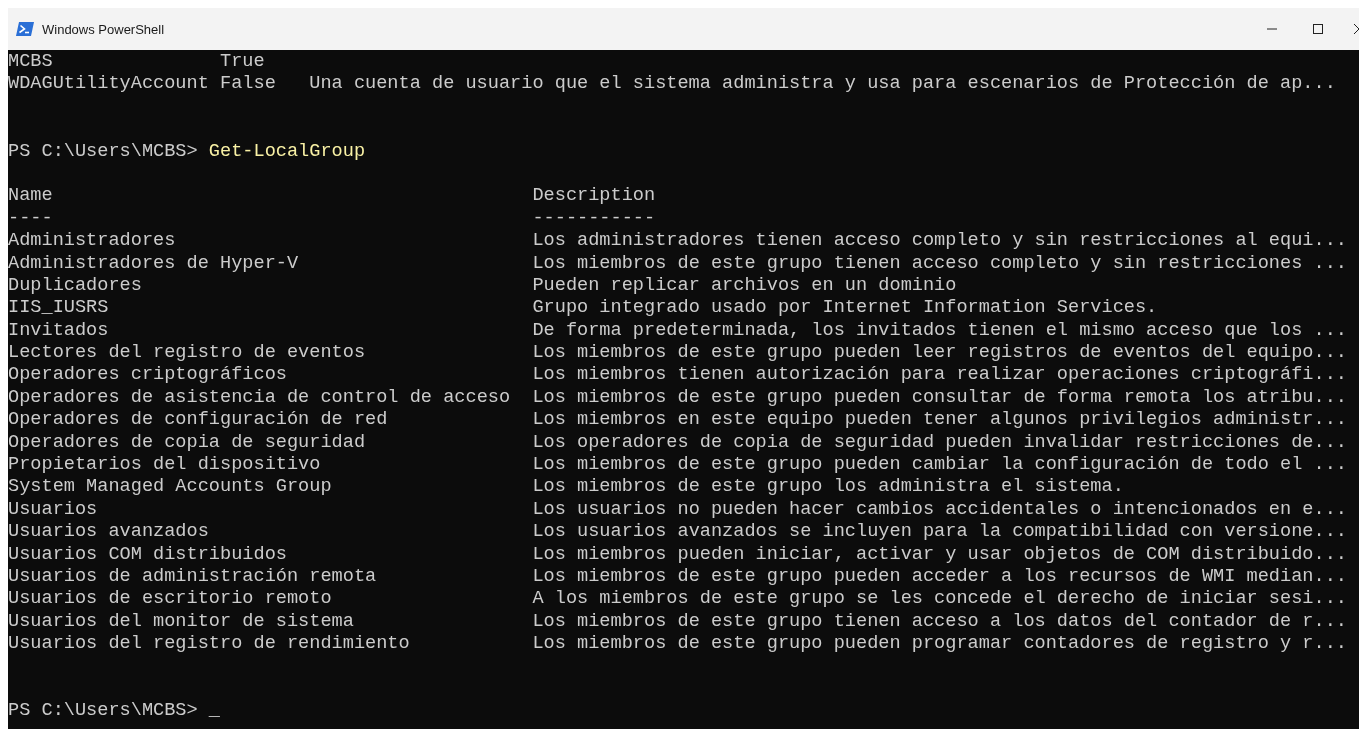 The image size is (1359, 729). I want to click on group-name: Usuarios del registro de rendimiento, so click(209, 644).